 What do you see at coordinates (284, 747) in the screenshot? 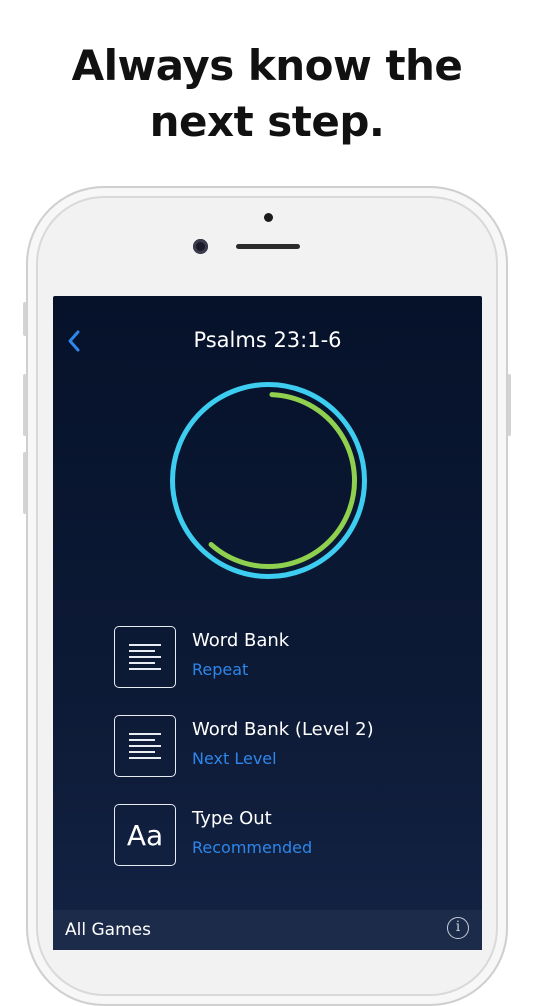
I see `game-item-word-bank-level-2: Word Bank (Level 2) Next Level` at bounding box center [284, 747].